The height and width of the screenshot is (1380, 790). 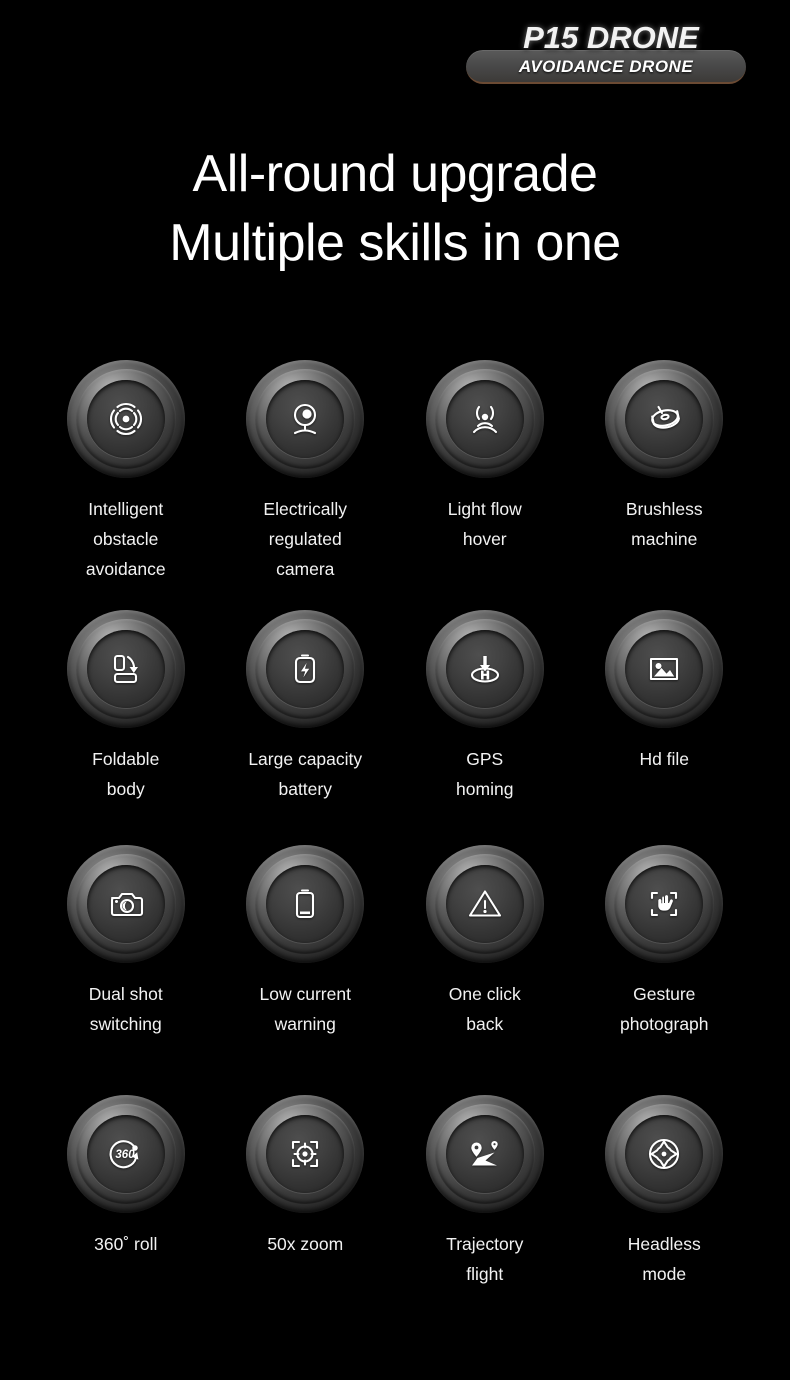 I want to click on feature-label: Intelligent obstacle avoidance, so click(x=125, y=539).